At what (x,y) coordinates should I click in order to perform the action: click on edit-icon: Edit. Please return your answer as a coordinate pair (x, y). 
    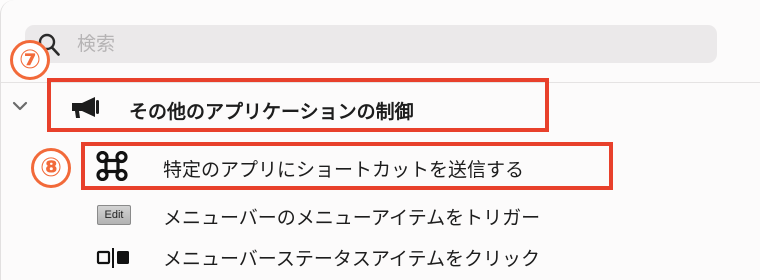
    Looking at the image, I should click on (114, 215).